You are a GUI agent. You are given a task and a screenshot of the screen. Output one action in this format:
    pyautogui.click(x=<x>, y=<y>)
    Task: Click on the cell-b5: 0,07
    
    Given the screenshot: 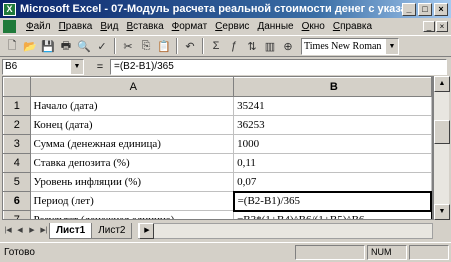 What is the action you would take?
    pyautogui.click(x=332, y=182)
    